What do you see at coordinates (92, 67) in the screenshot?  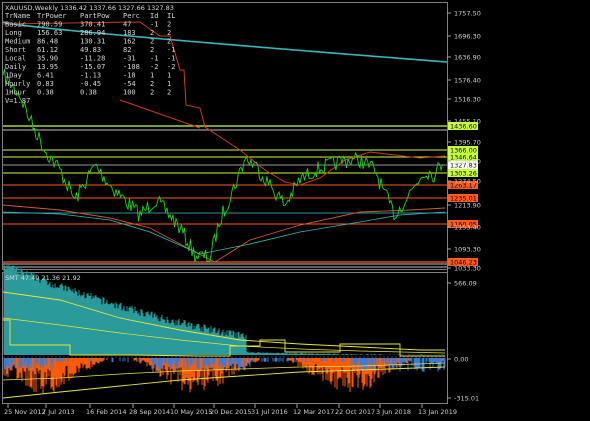 I see `table-cell: -15.07` at bounding box center [92, 67].